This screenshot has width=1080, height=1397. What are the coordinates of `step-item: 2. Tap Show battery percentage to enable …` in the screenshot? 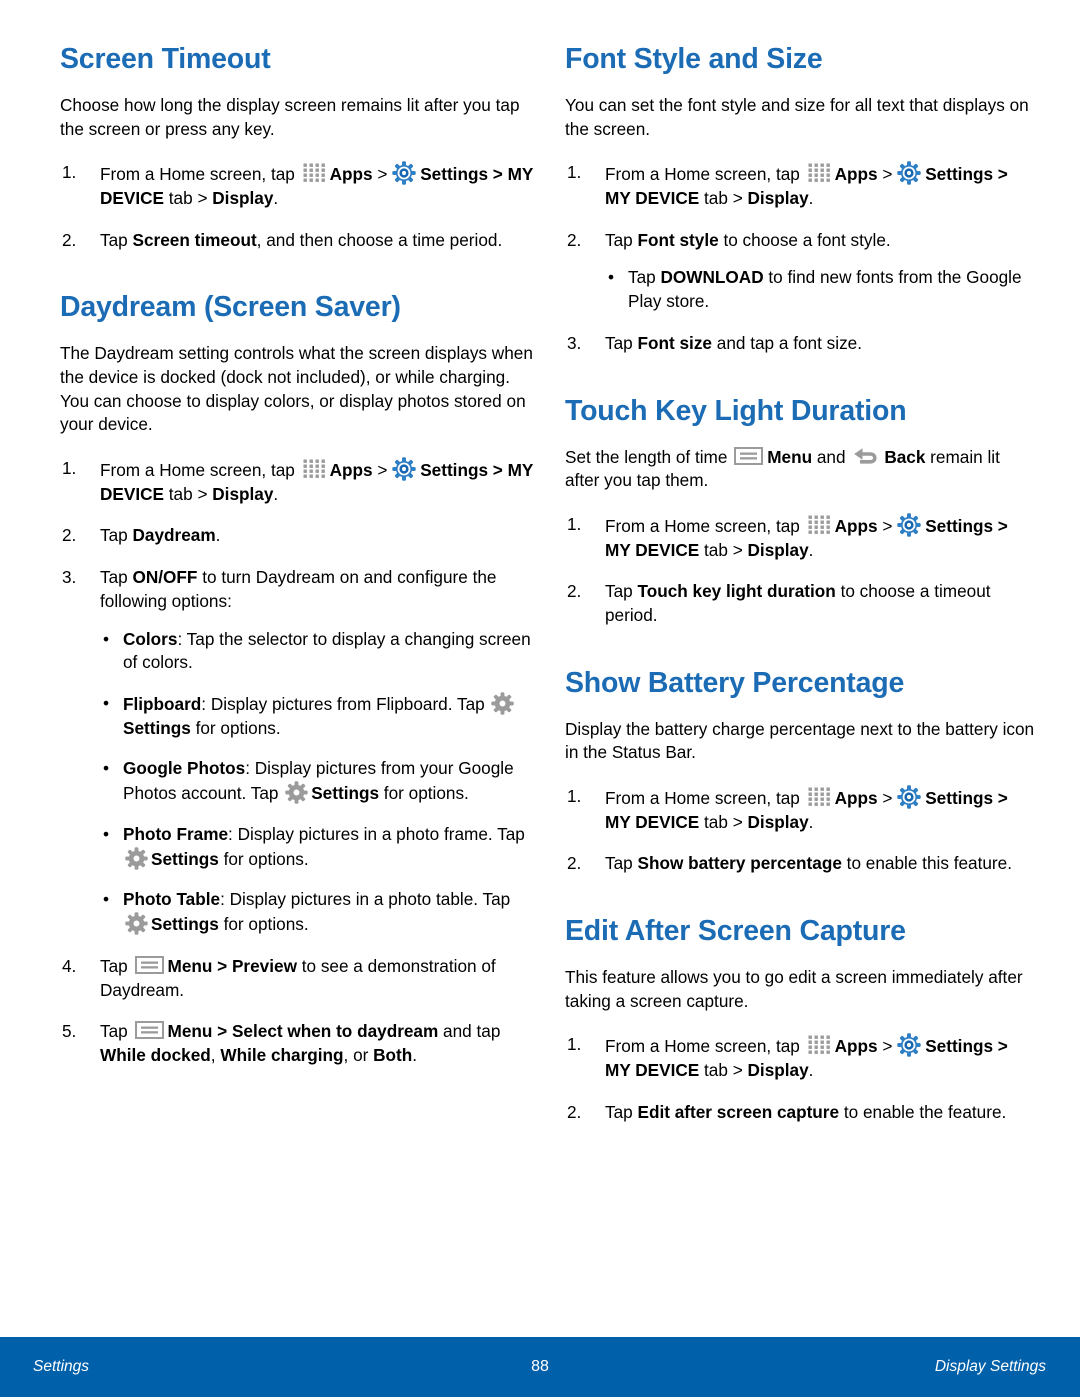 It's located at (800, 864).